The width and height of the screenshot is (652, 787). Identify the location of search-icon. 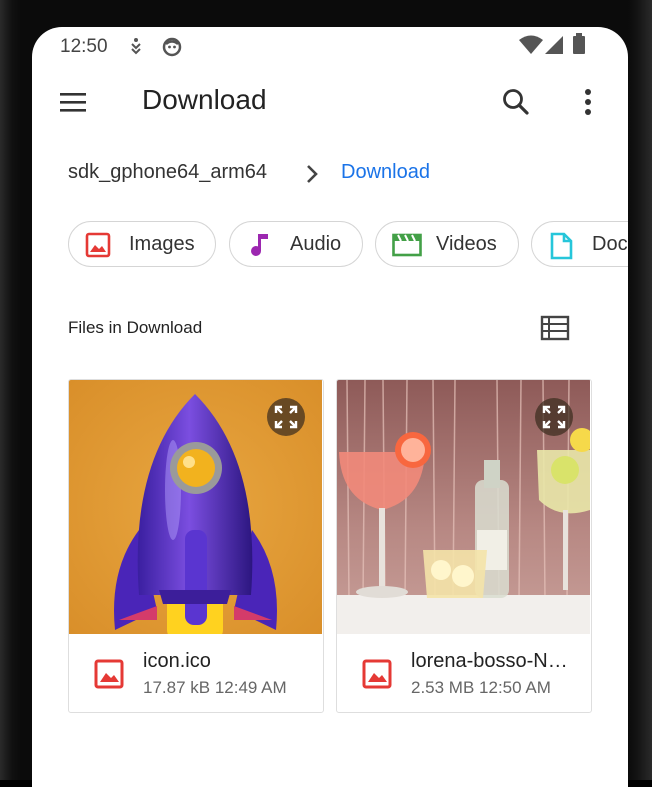
(516, 102).